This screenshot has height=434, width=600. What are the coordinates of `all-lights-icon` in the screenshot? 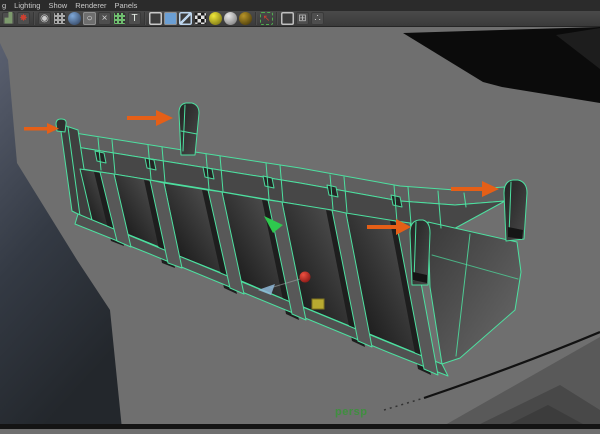 It's located at (215, 18).